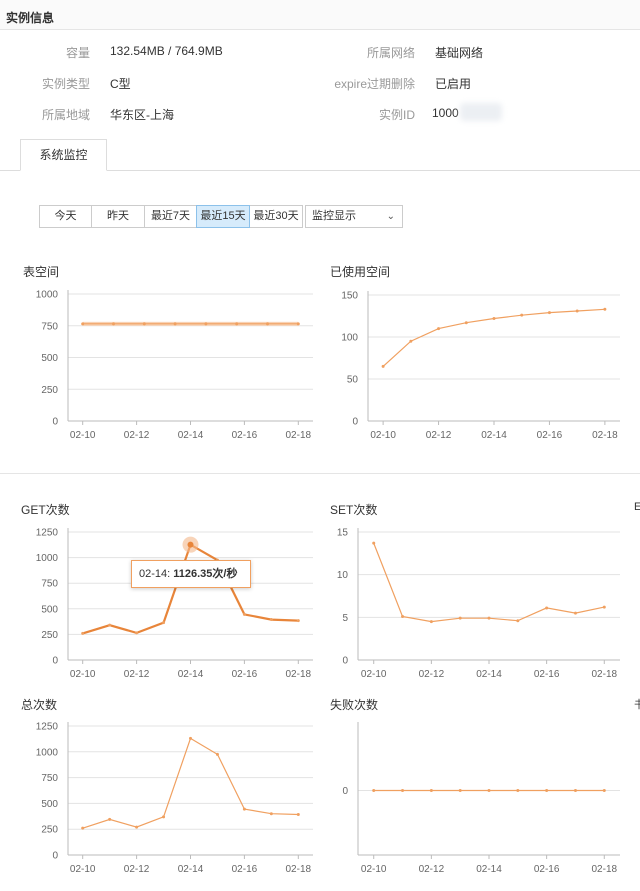  What do you see at coordinates (120, 84) in the screenshot?
I see `instance-type-value: C型` at bounding box center [120, 84].